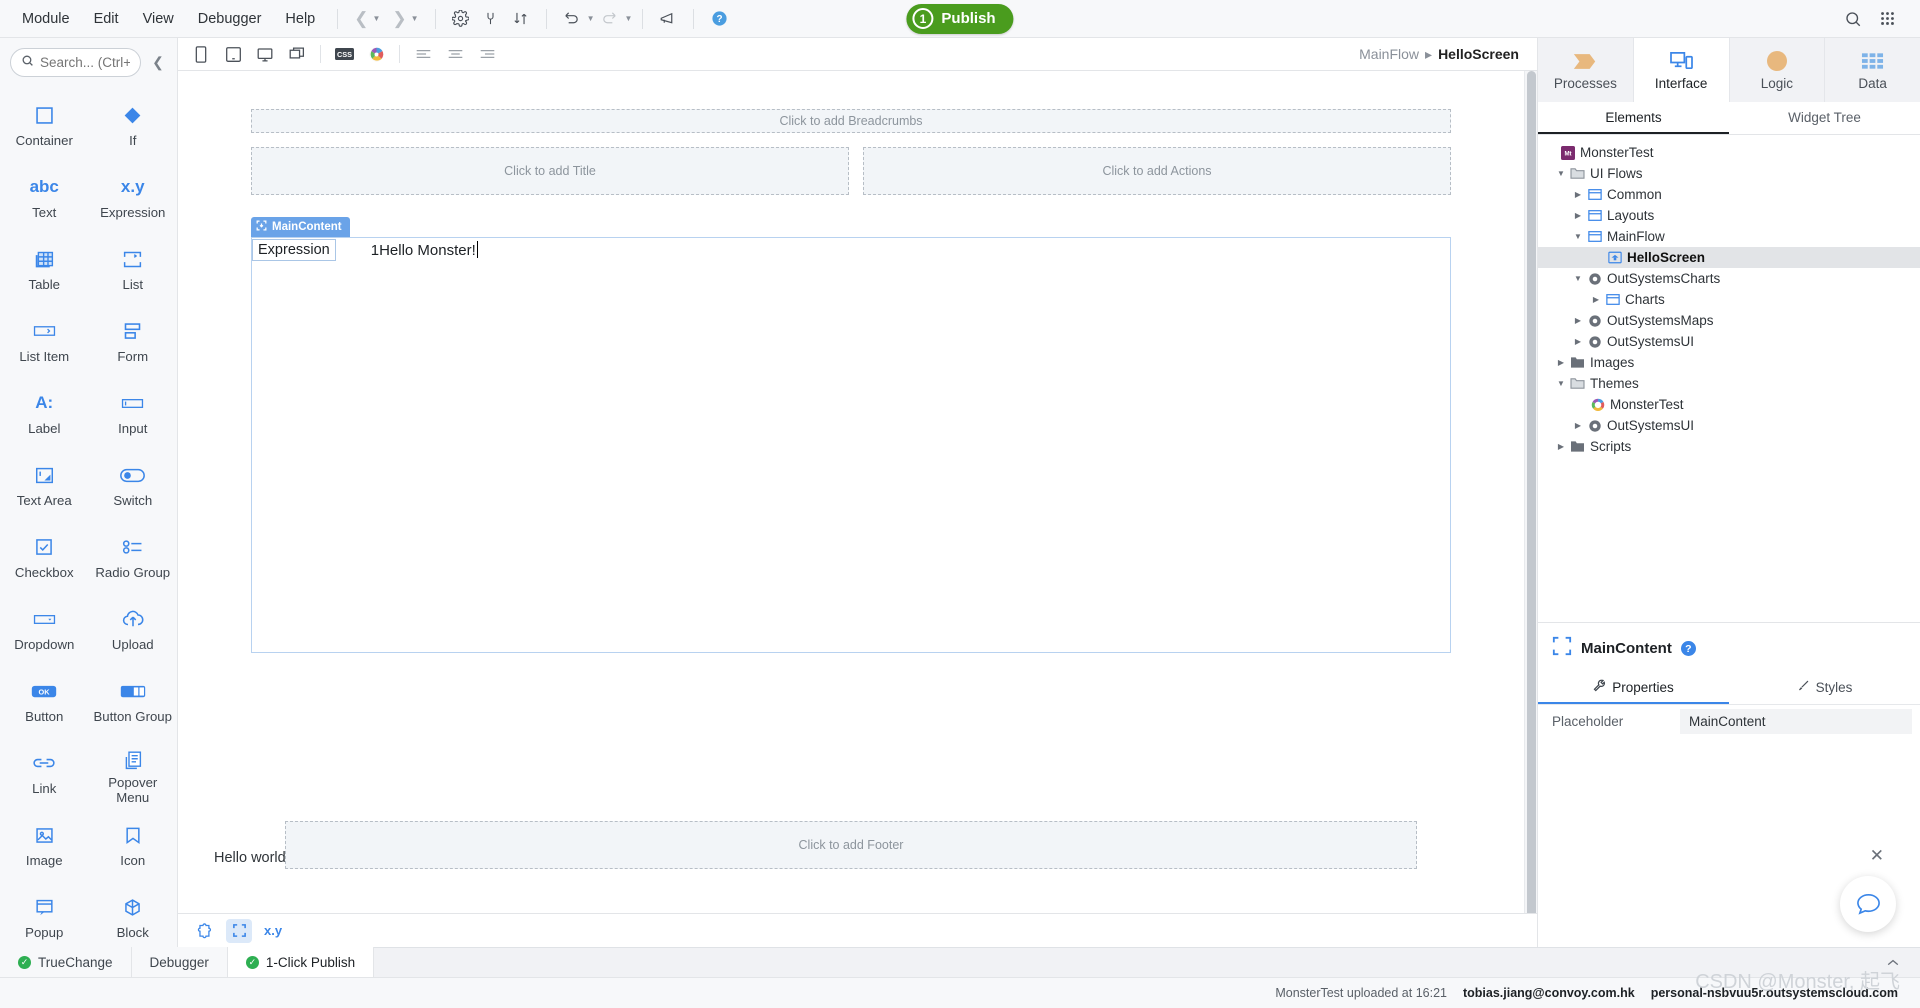 Image resolution: width=1920 pixels, height=1008 pixels. Describe the element at coordinates (44, 343) in the screenshot. I see `widget-list-item: List Item` at that location.